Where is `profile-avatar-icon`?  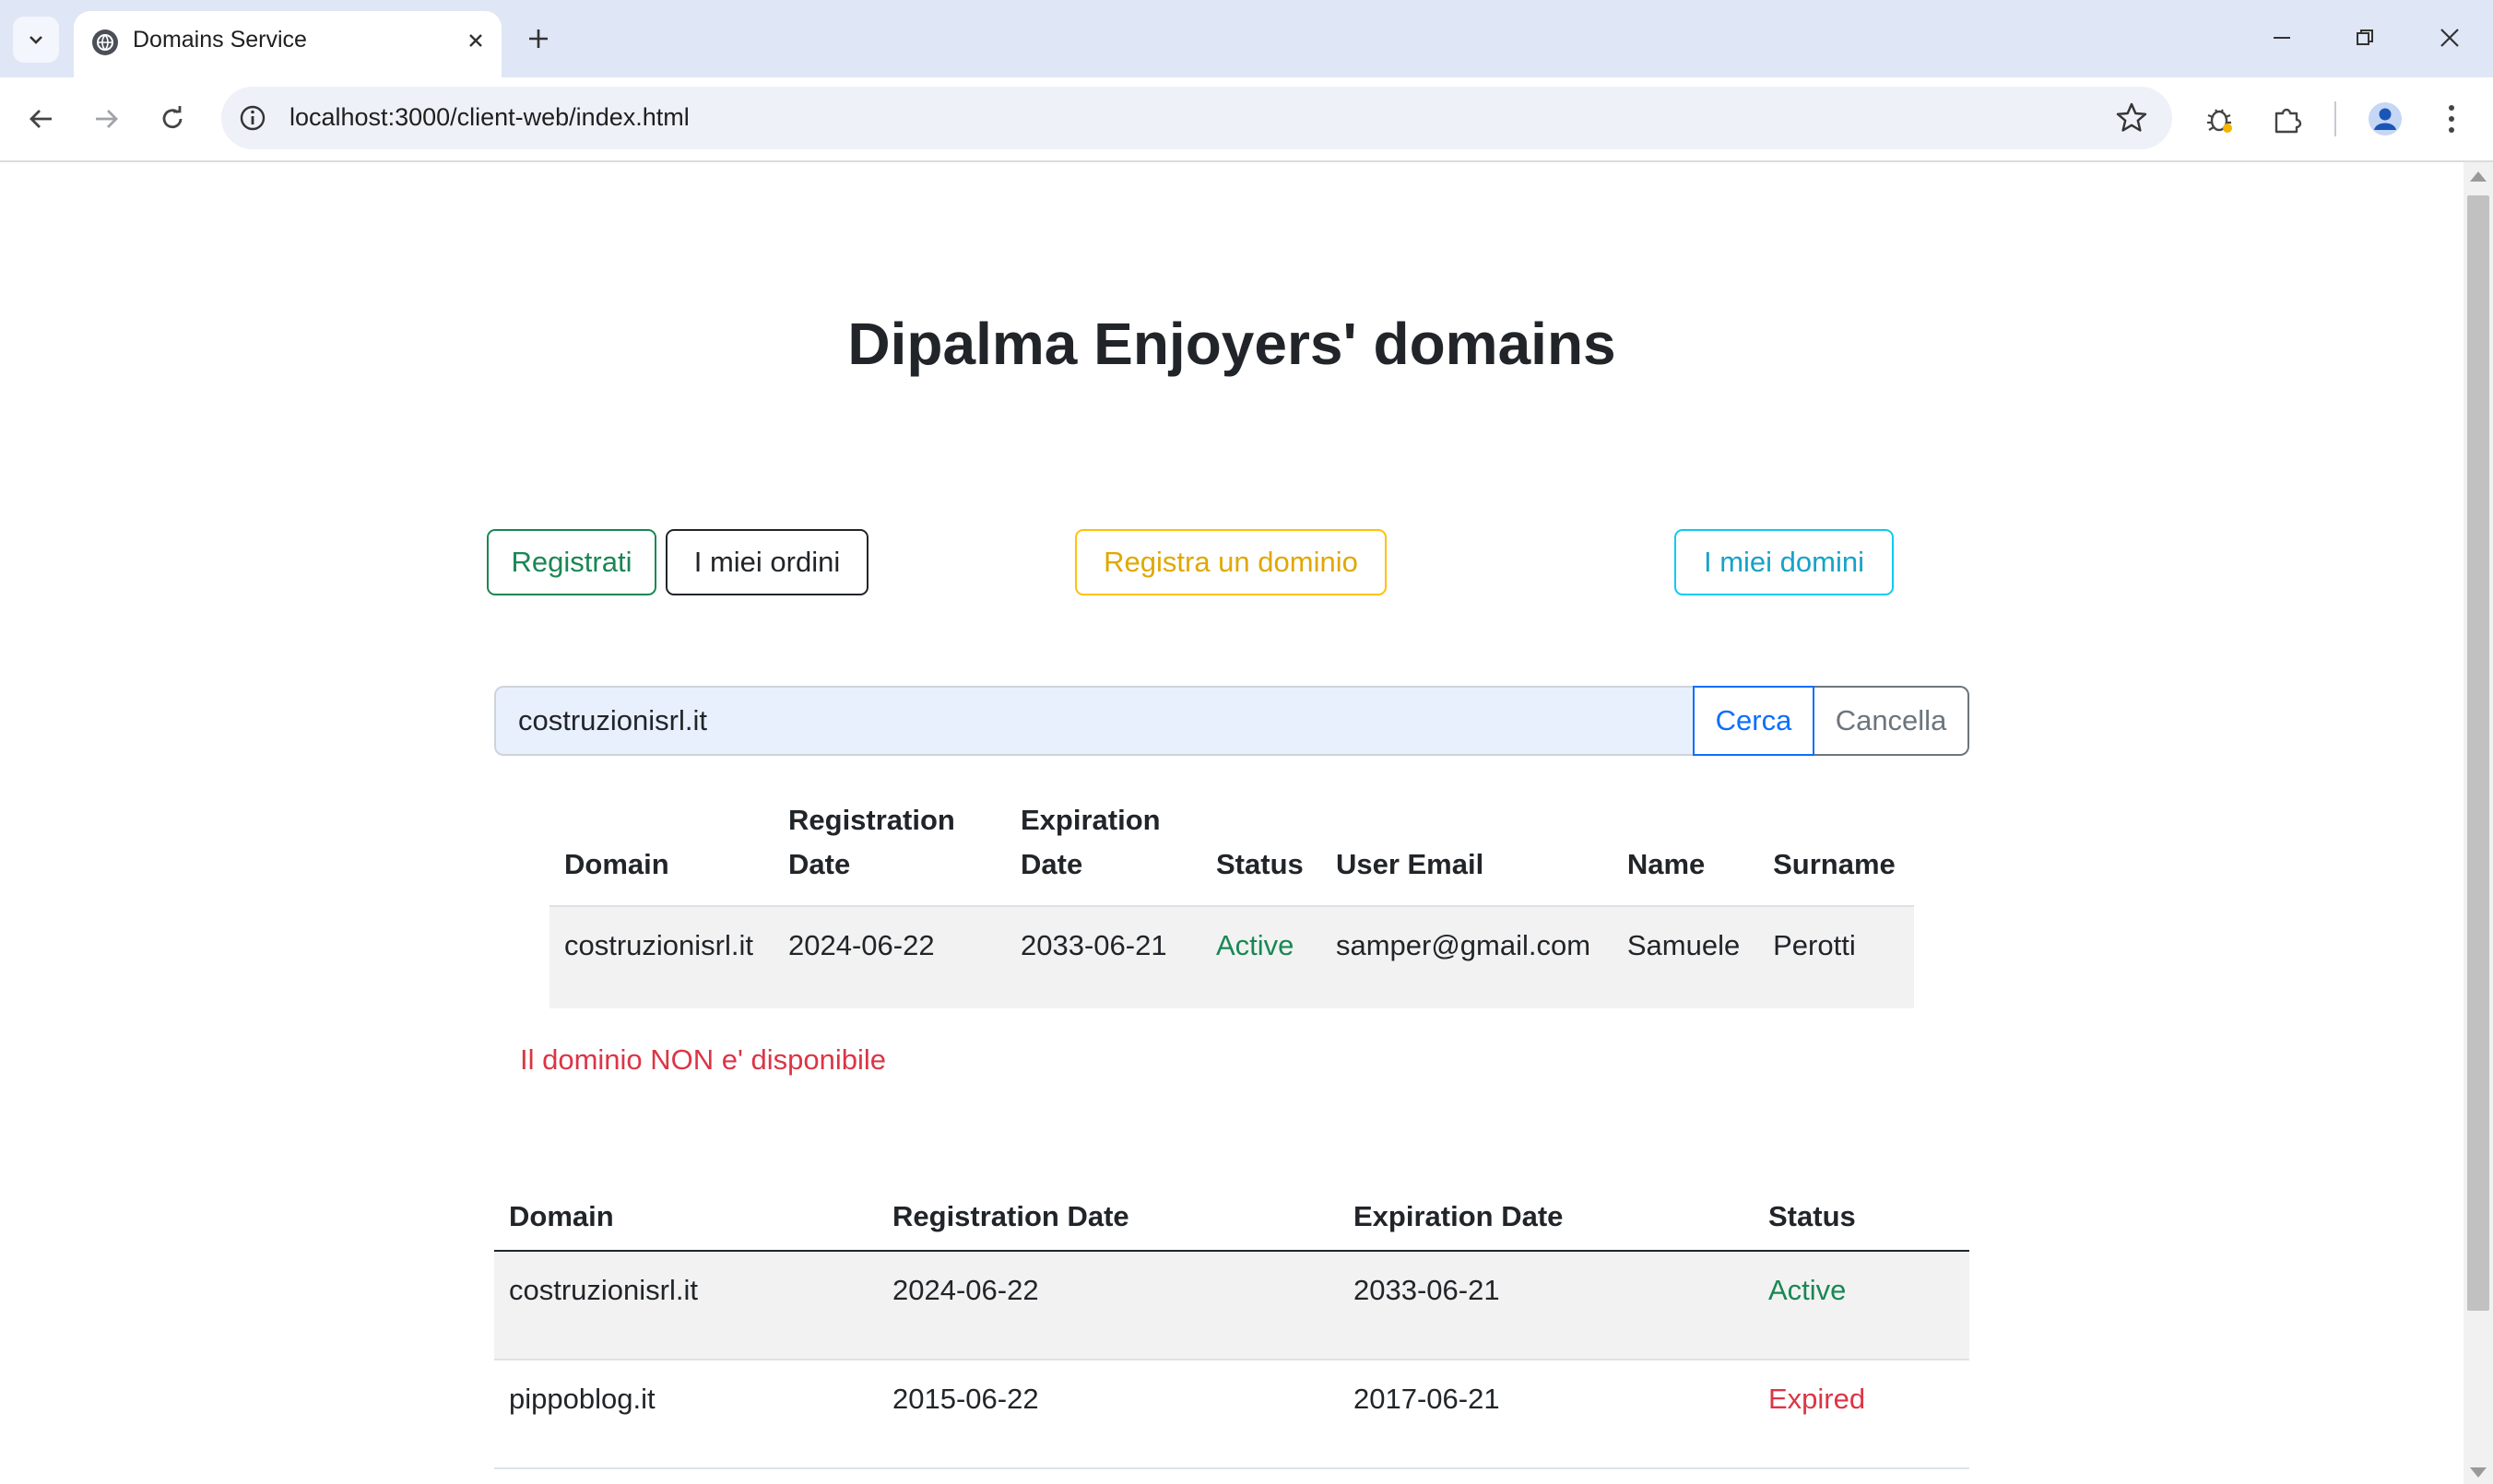
profile-avatar-icon is located at coordinates (2385, 119).